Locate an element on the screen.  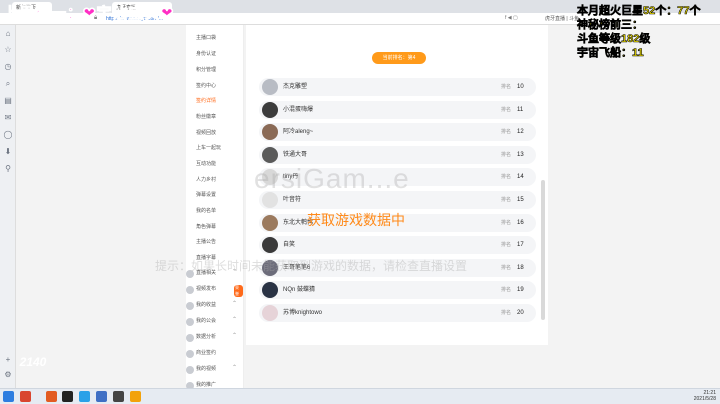
sidebar-item: 视频回放 is located at coordinates (206, 133).